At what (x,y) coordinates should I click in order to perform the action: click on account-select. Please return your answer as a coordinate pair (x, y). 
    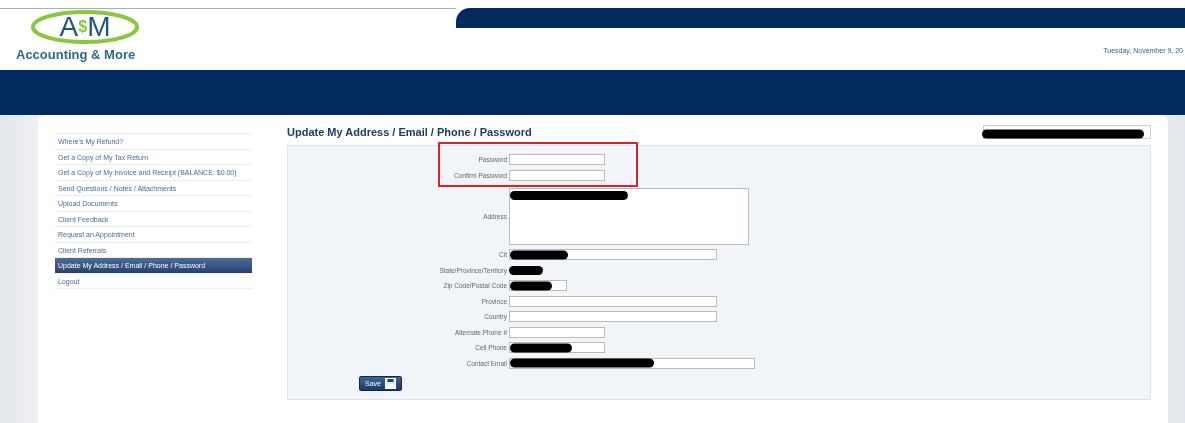
    Looking at the image, I should click on (1067, 131).